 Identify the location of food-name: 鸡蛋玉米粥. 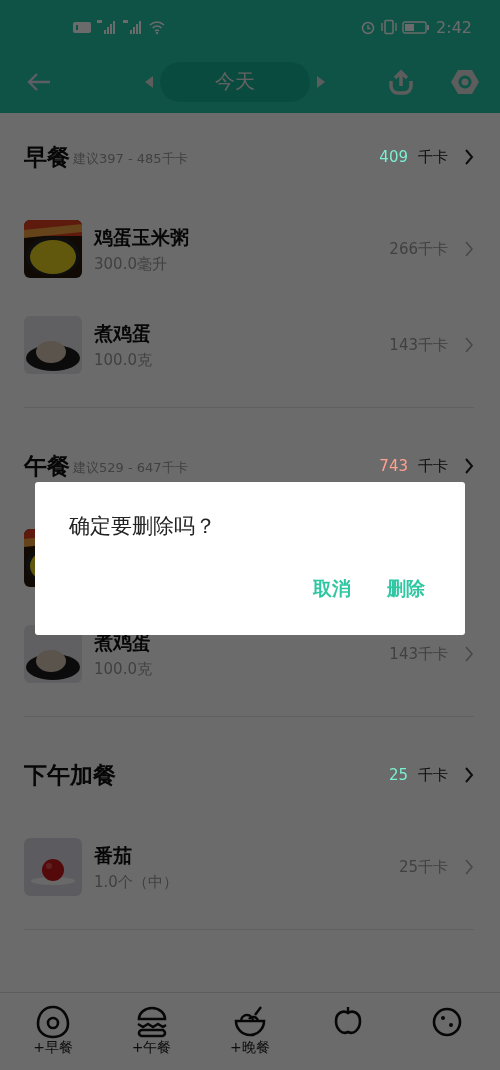
(141, 237).